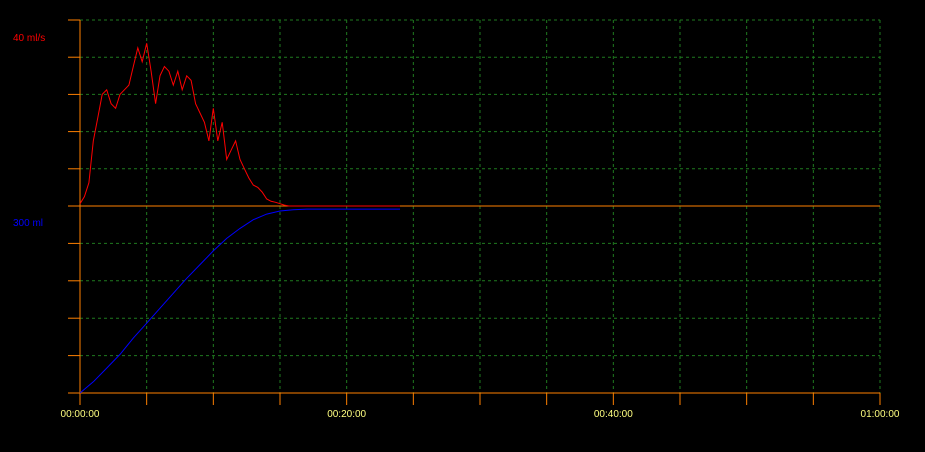 This screenshot has width=925, height=452. Describe the element at coordinates (239, 301) in the screenshot. I see `volume-series-line` at that location.